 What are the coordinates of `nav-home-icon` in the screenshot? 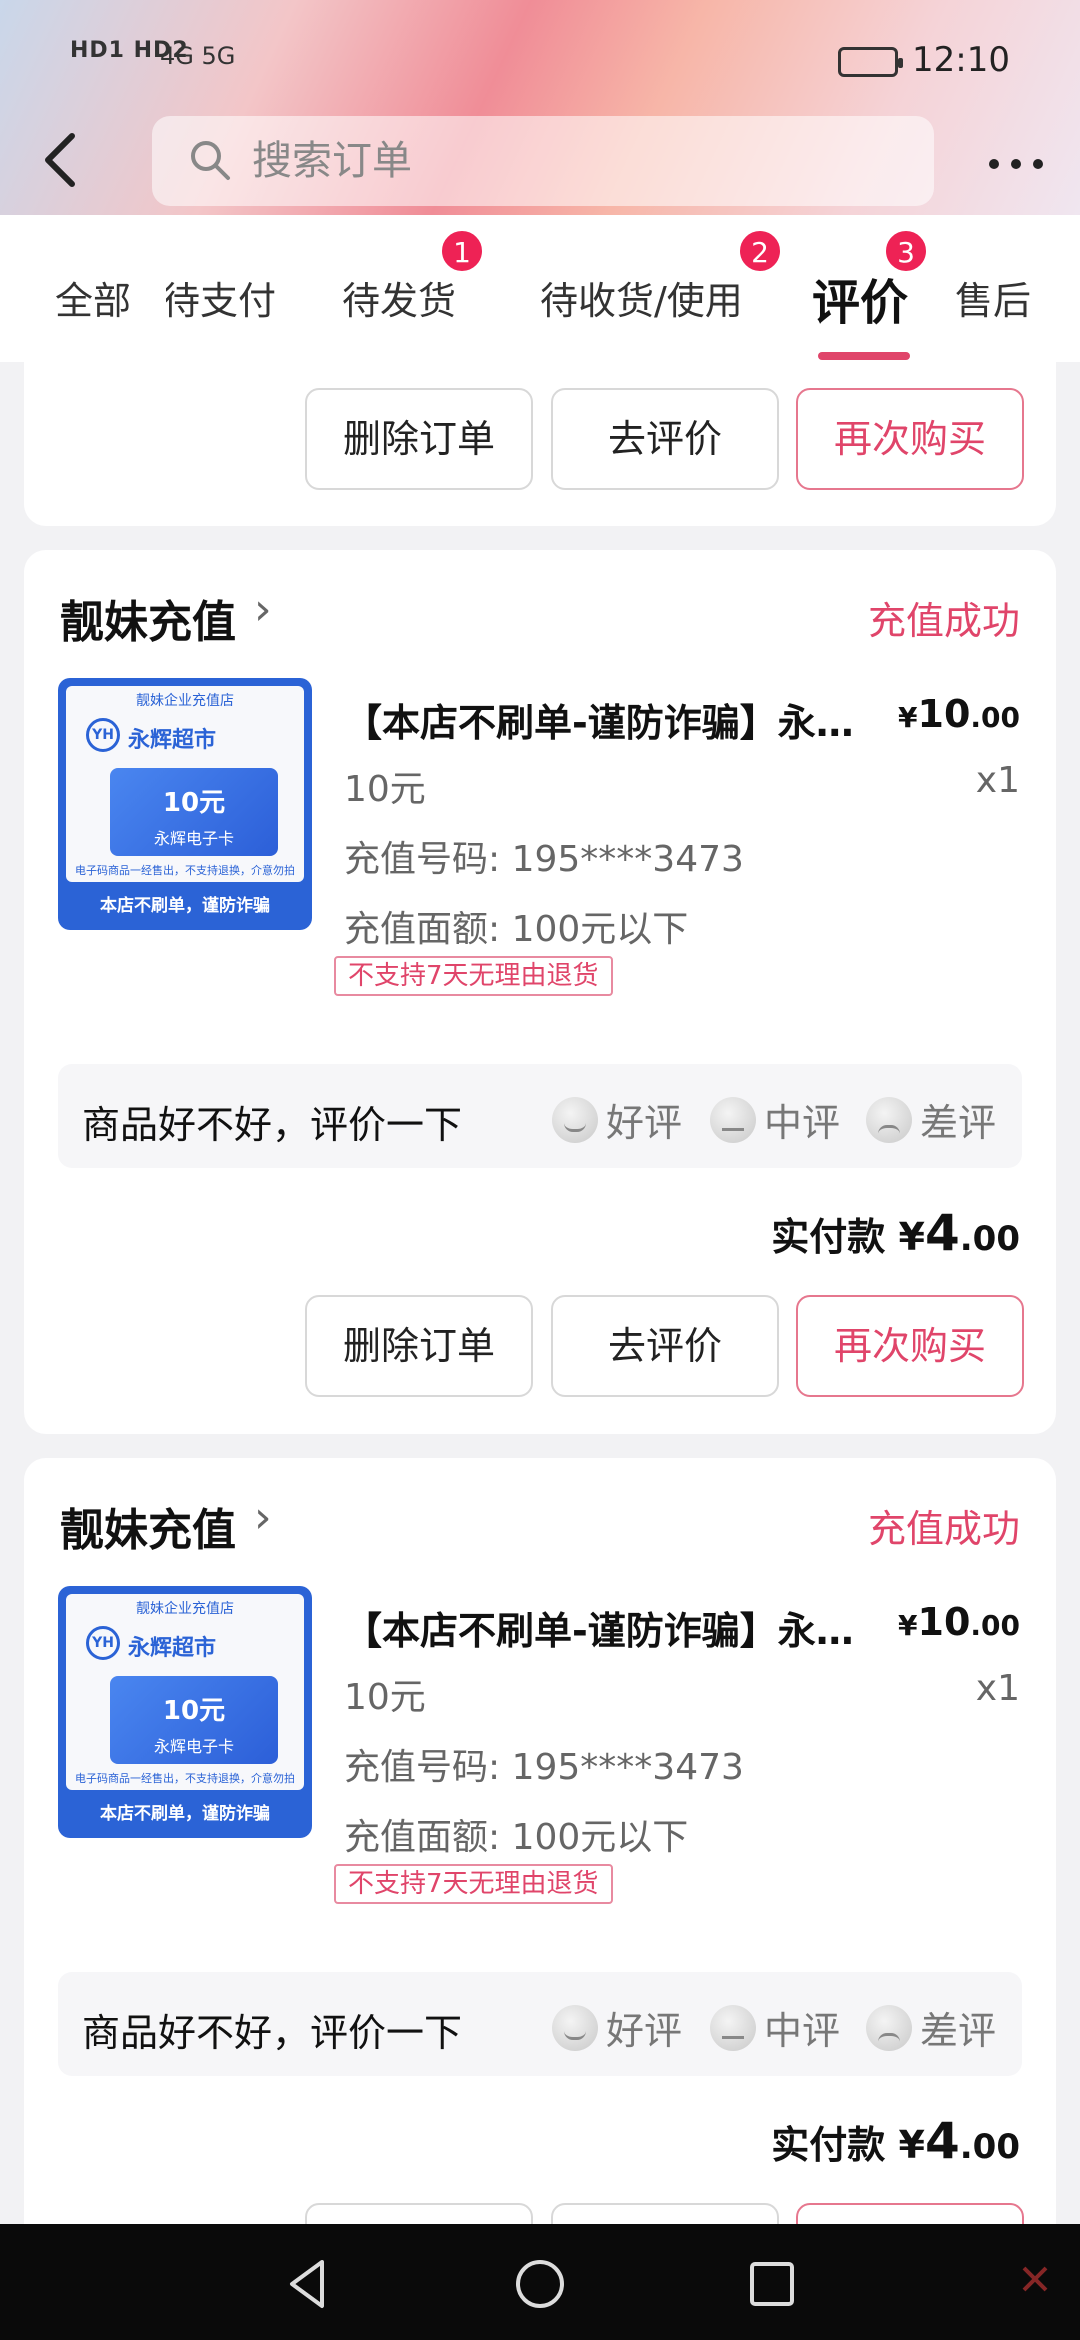 It's located at (540, 2284).